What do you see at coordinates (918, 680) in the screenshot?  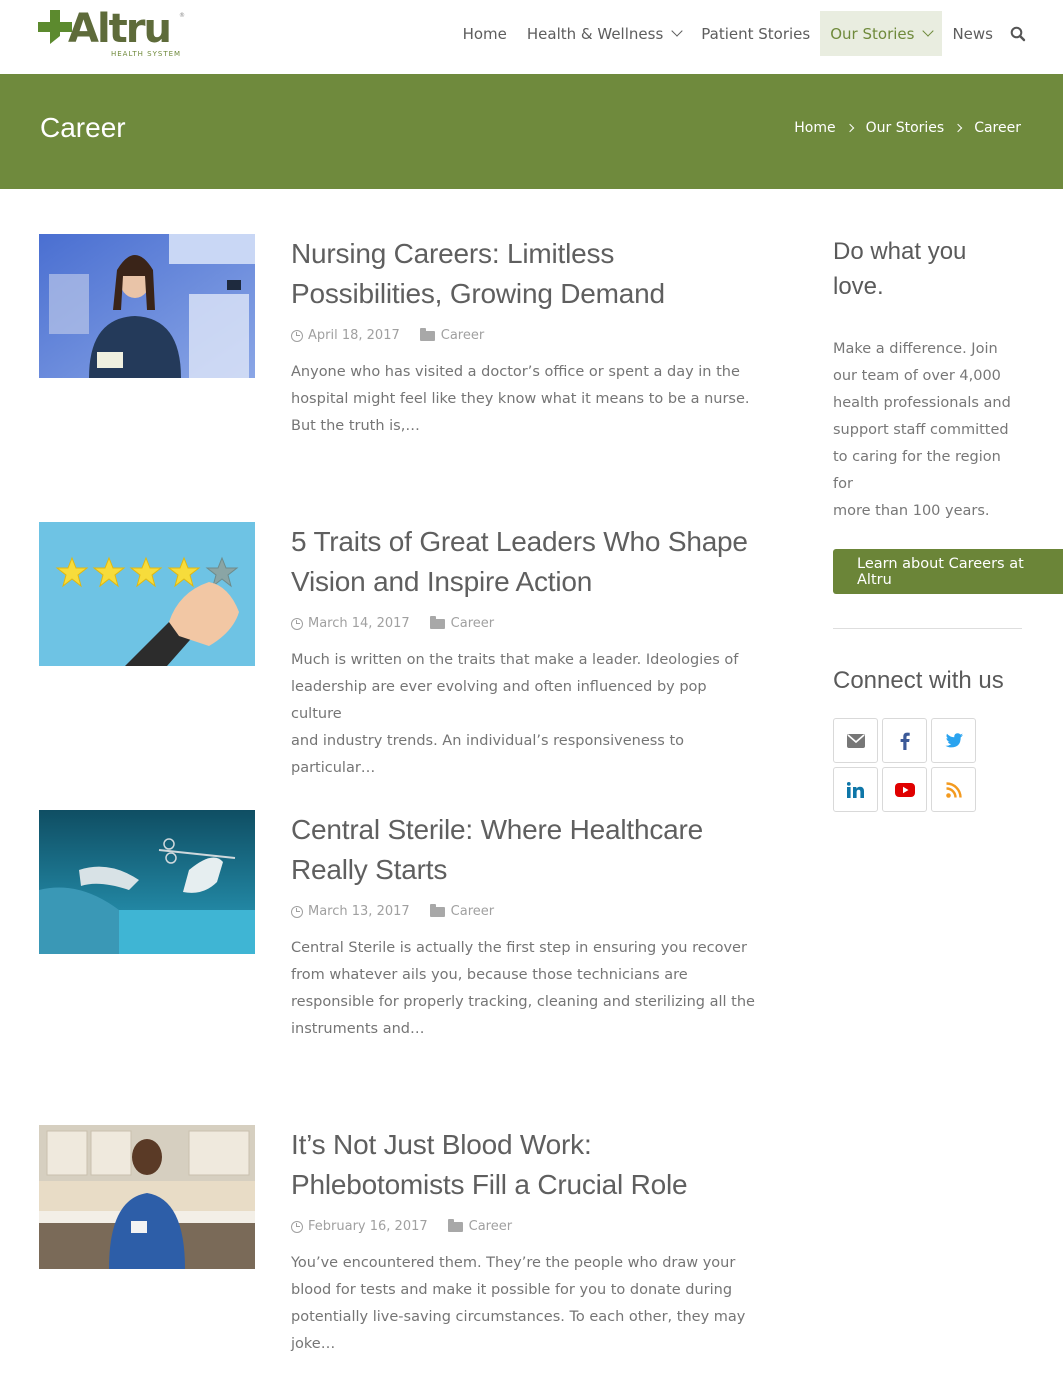 I see `connect-heading: Connect with us` at bounding box center [918, 680].